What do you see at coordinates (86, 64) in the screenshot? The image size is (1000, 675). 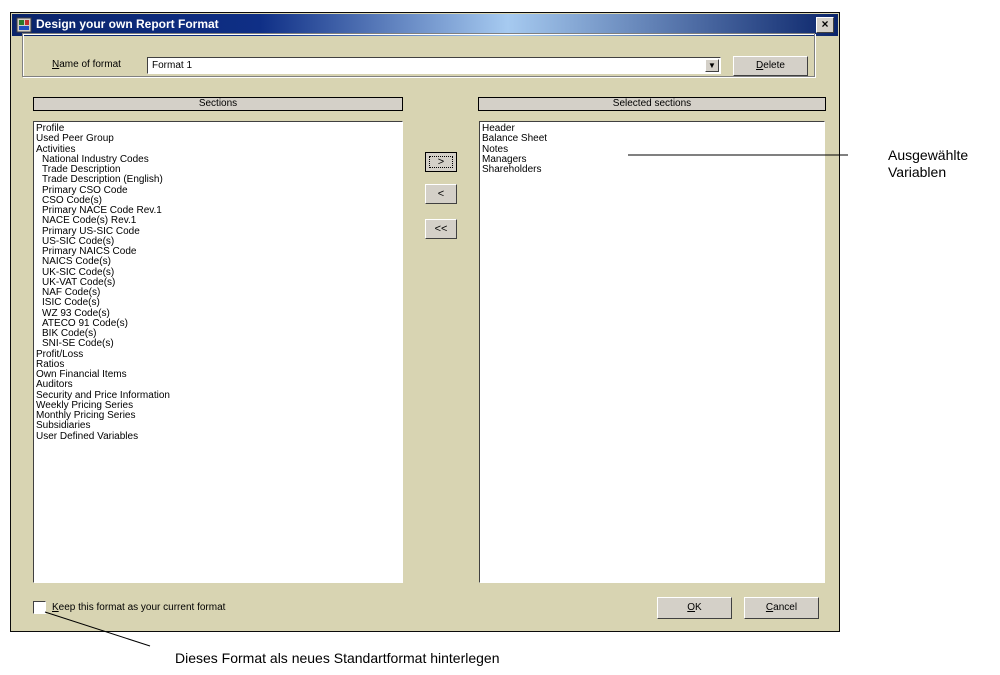 I see `name-of-format-label: Name of format` at bounding box center [86, 64].